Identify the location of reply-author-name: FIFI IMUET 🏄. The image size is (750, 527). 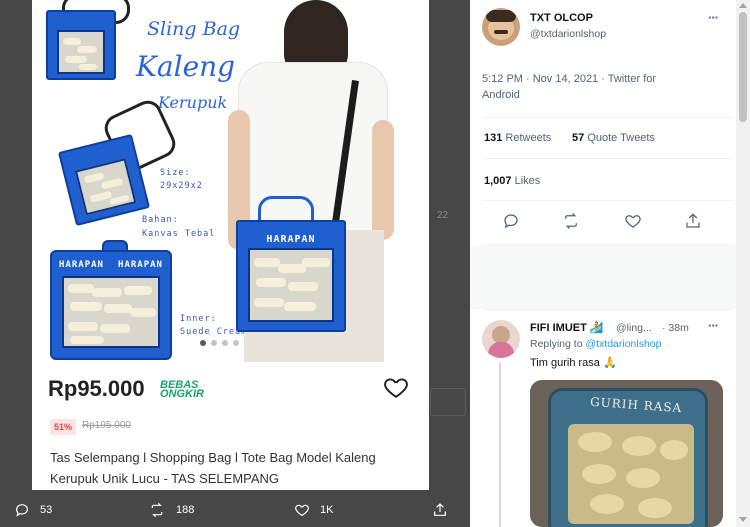
(567, 327).